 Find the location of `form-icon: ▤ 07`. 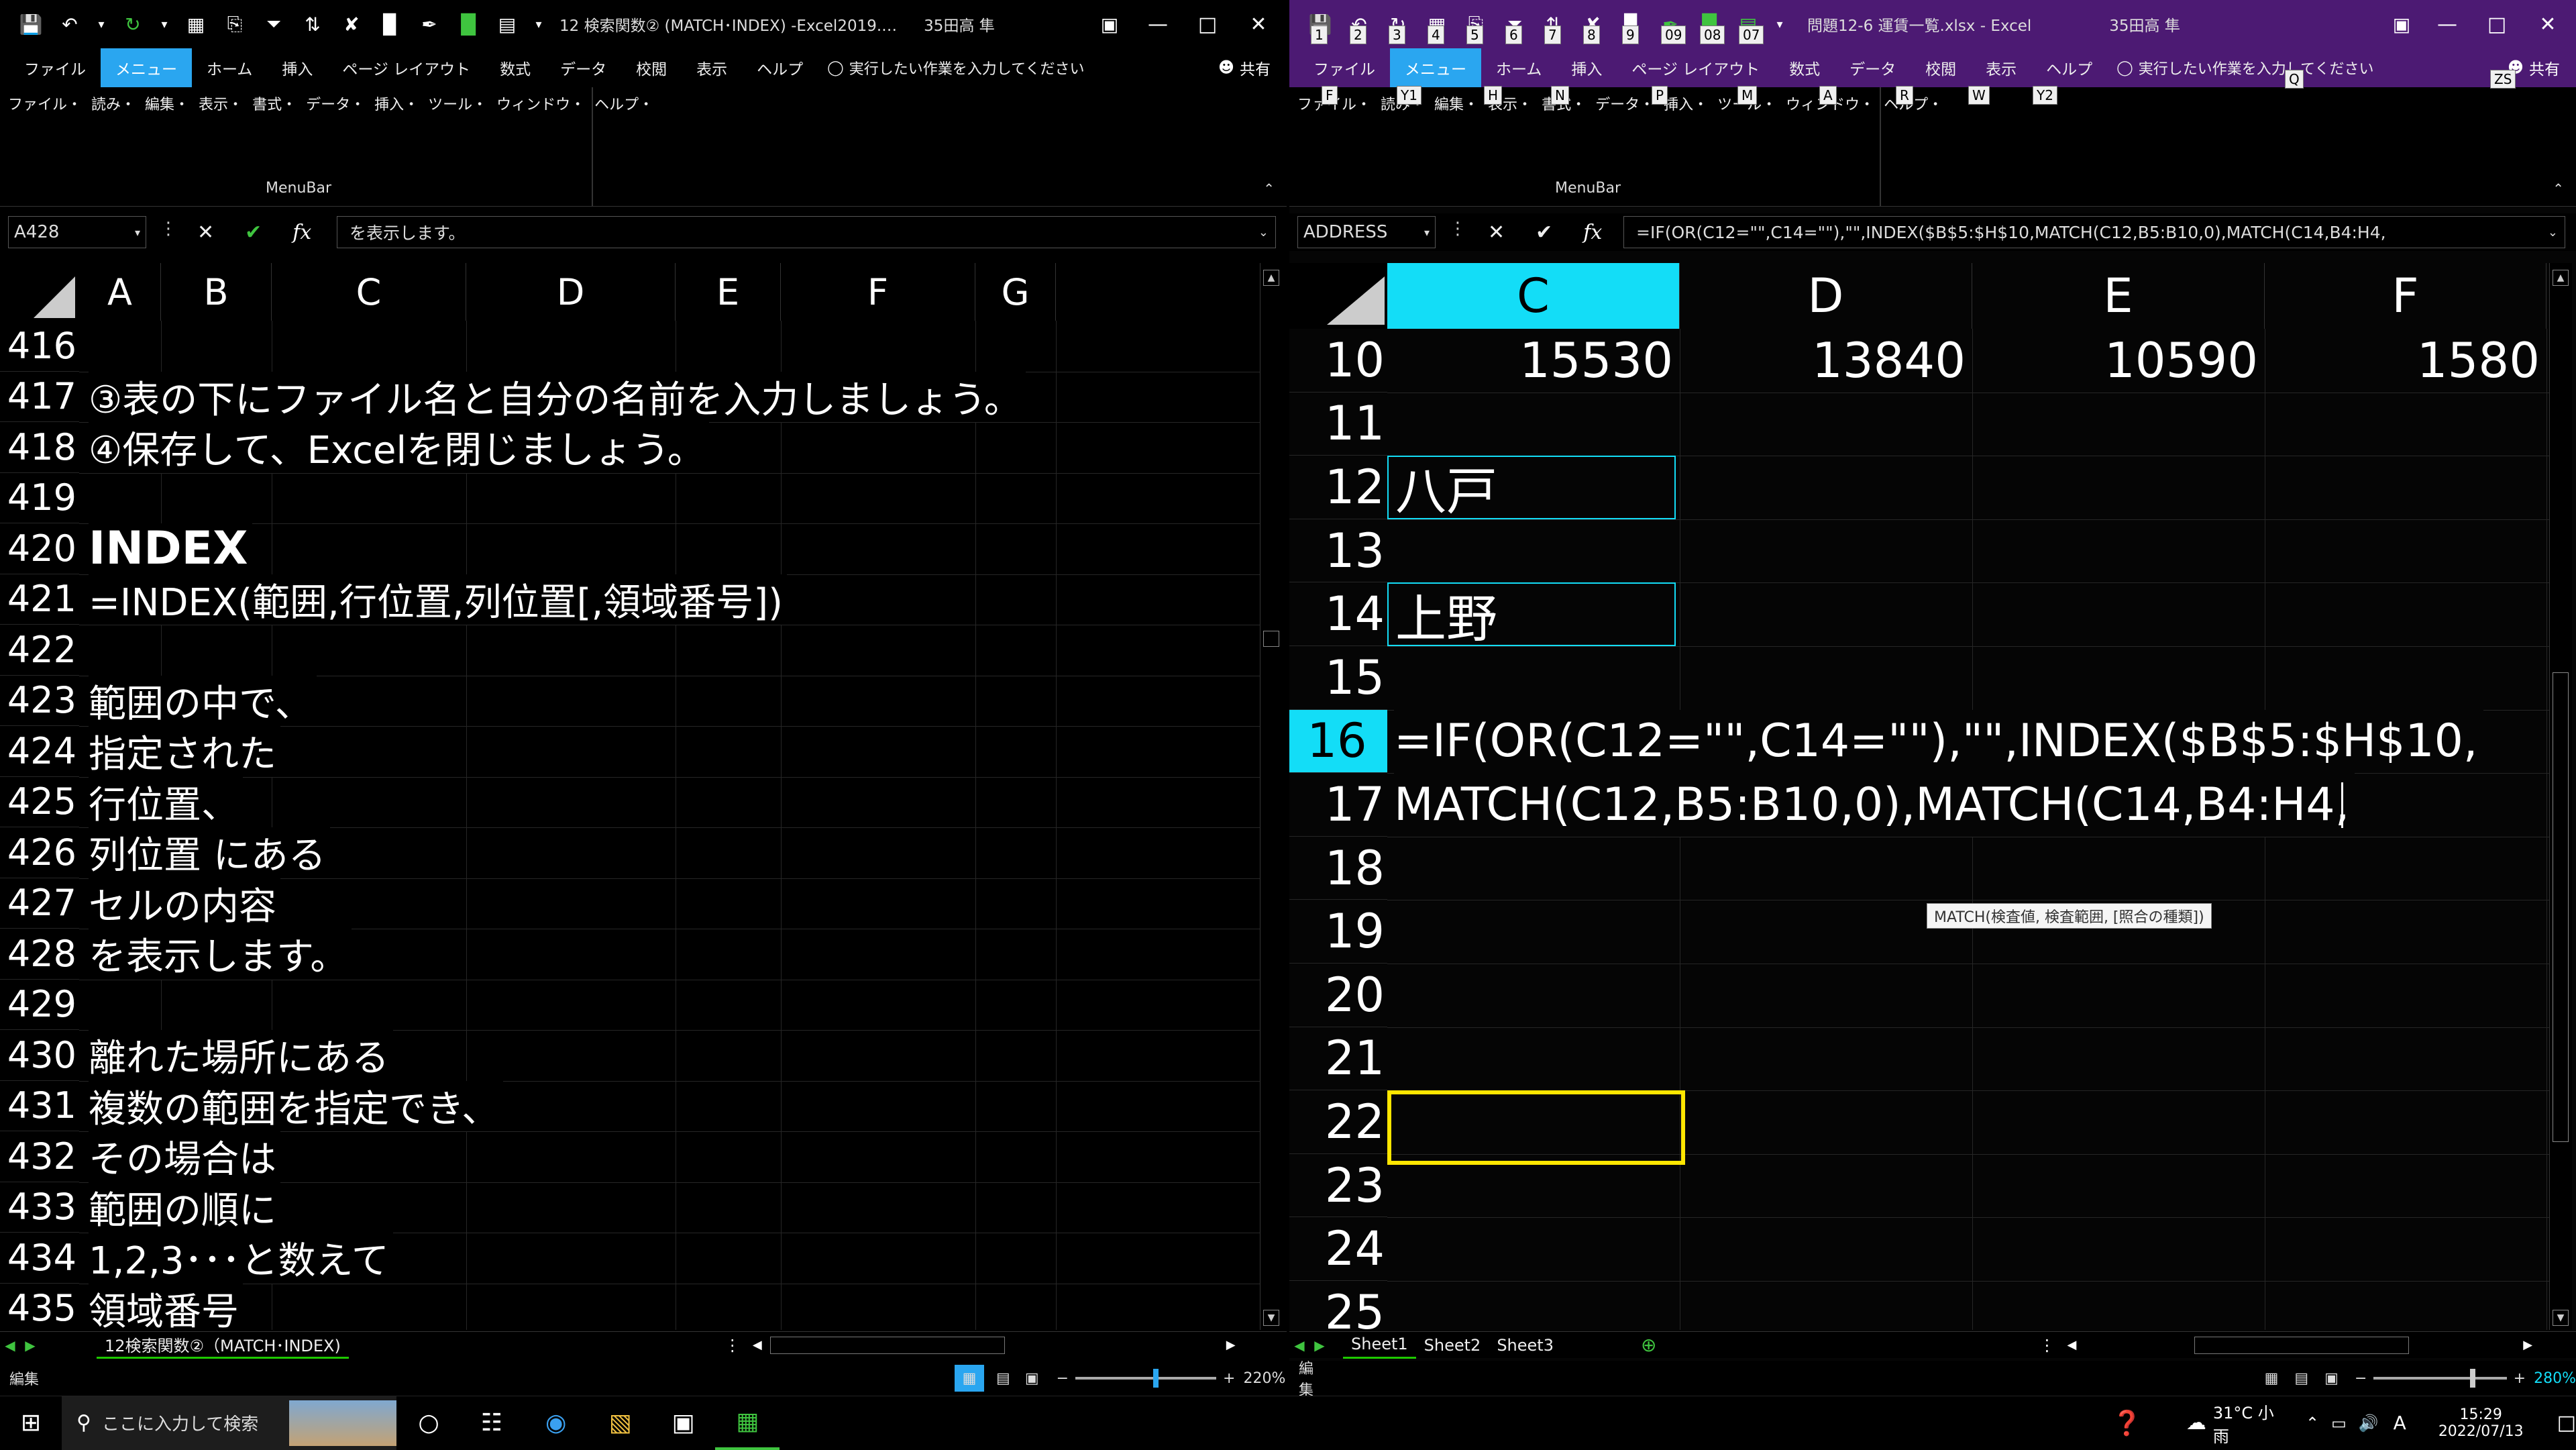

form-icon: ▤ 07 is located at coordinates (1748, 26).